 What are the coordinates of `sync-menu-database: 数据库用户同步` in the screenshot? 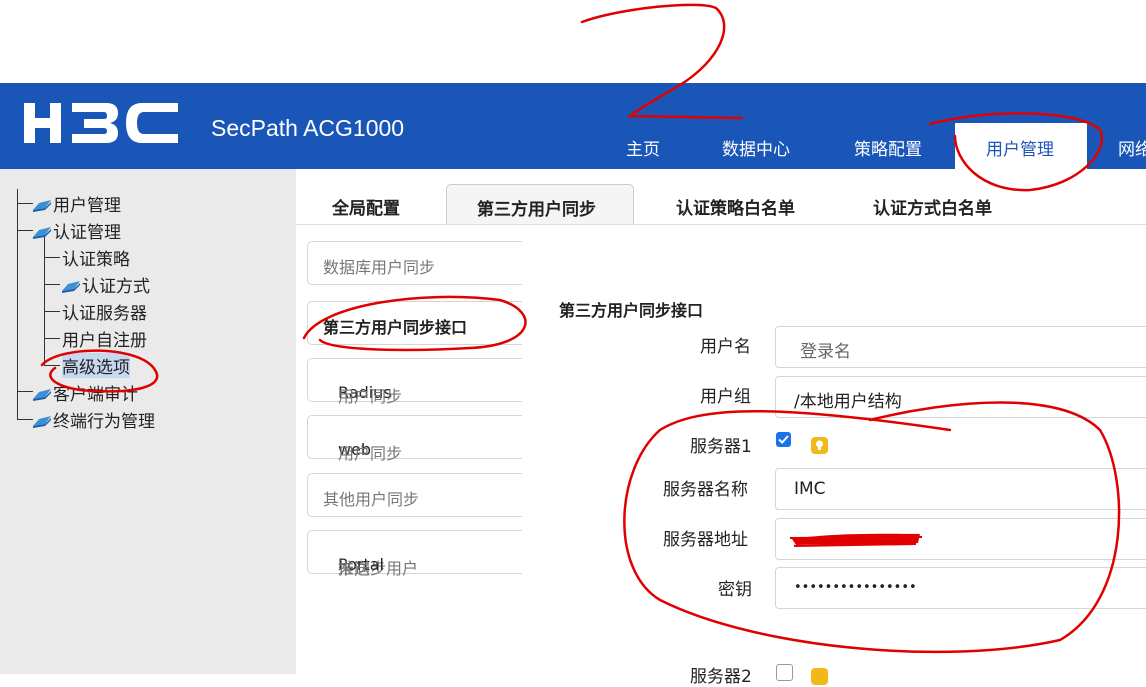 It's located at (414, 263).